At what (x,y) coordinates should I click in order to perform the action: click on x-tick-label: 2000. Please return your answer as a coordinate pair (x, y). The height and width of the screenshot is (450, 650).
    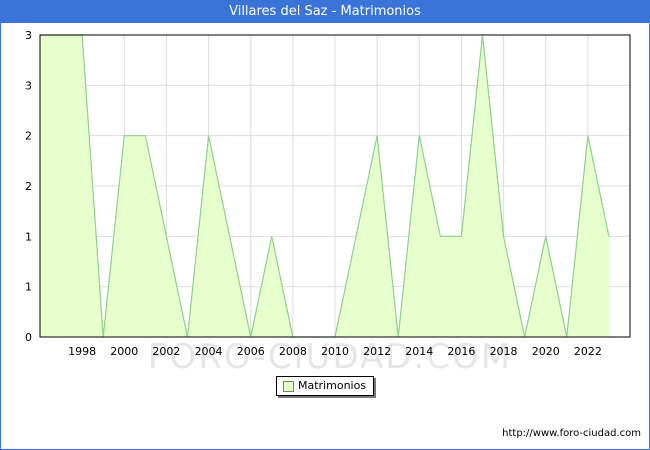
    Looking at the image, I should click on (124, 351).